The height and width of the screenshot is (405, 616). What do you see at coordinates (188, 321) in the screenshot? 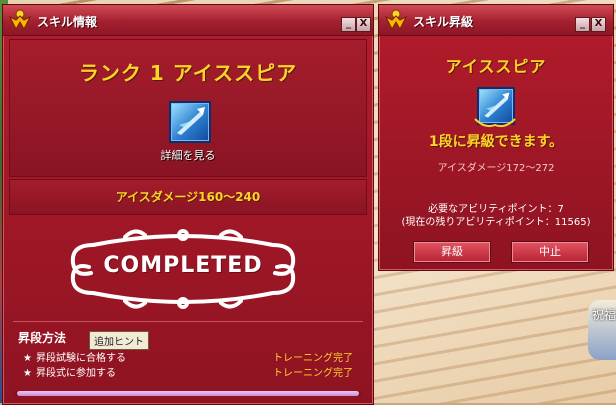
I see `divider` at bounding box center [188, 321].